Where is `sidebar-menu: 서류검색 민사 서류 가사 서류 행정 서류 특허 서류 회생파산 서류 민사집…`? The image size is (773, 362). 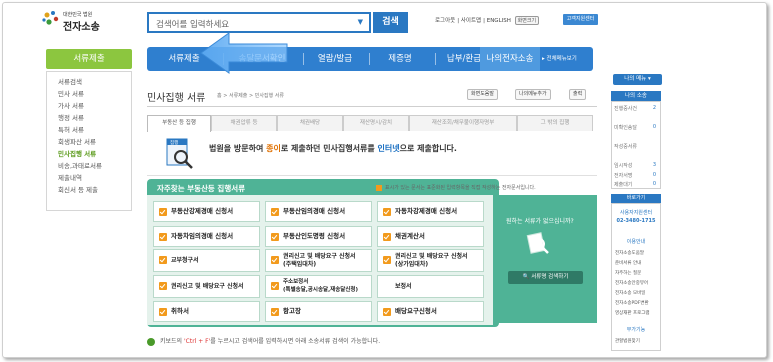
sidebar-menu: 서류검색 민사 서류 가사 서류 행정 서류 특허 서류 회생파산 서류 민사집… is located at coordinates (89, 141).